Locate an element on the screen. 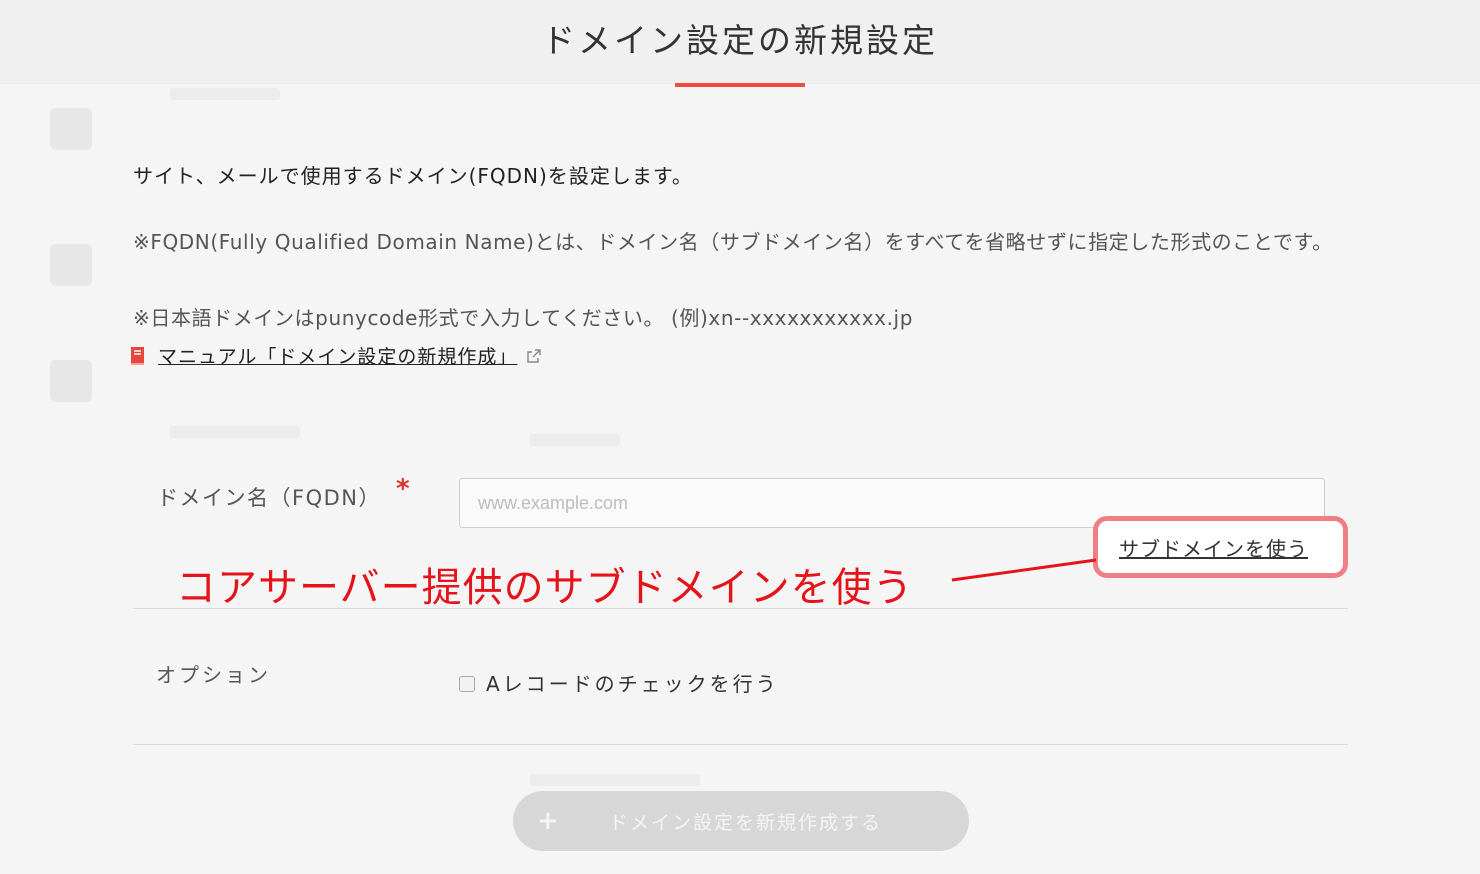 This screenshot has width=1480, height=874. manual-link-row: マニュアル「ドメイン設定の新規作成」 is located at coordinates (335, 355).